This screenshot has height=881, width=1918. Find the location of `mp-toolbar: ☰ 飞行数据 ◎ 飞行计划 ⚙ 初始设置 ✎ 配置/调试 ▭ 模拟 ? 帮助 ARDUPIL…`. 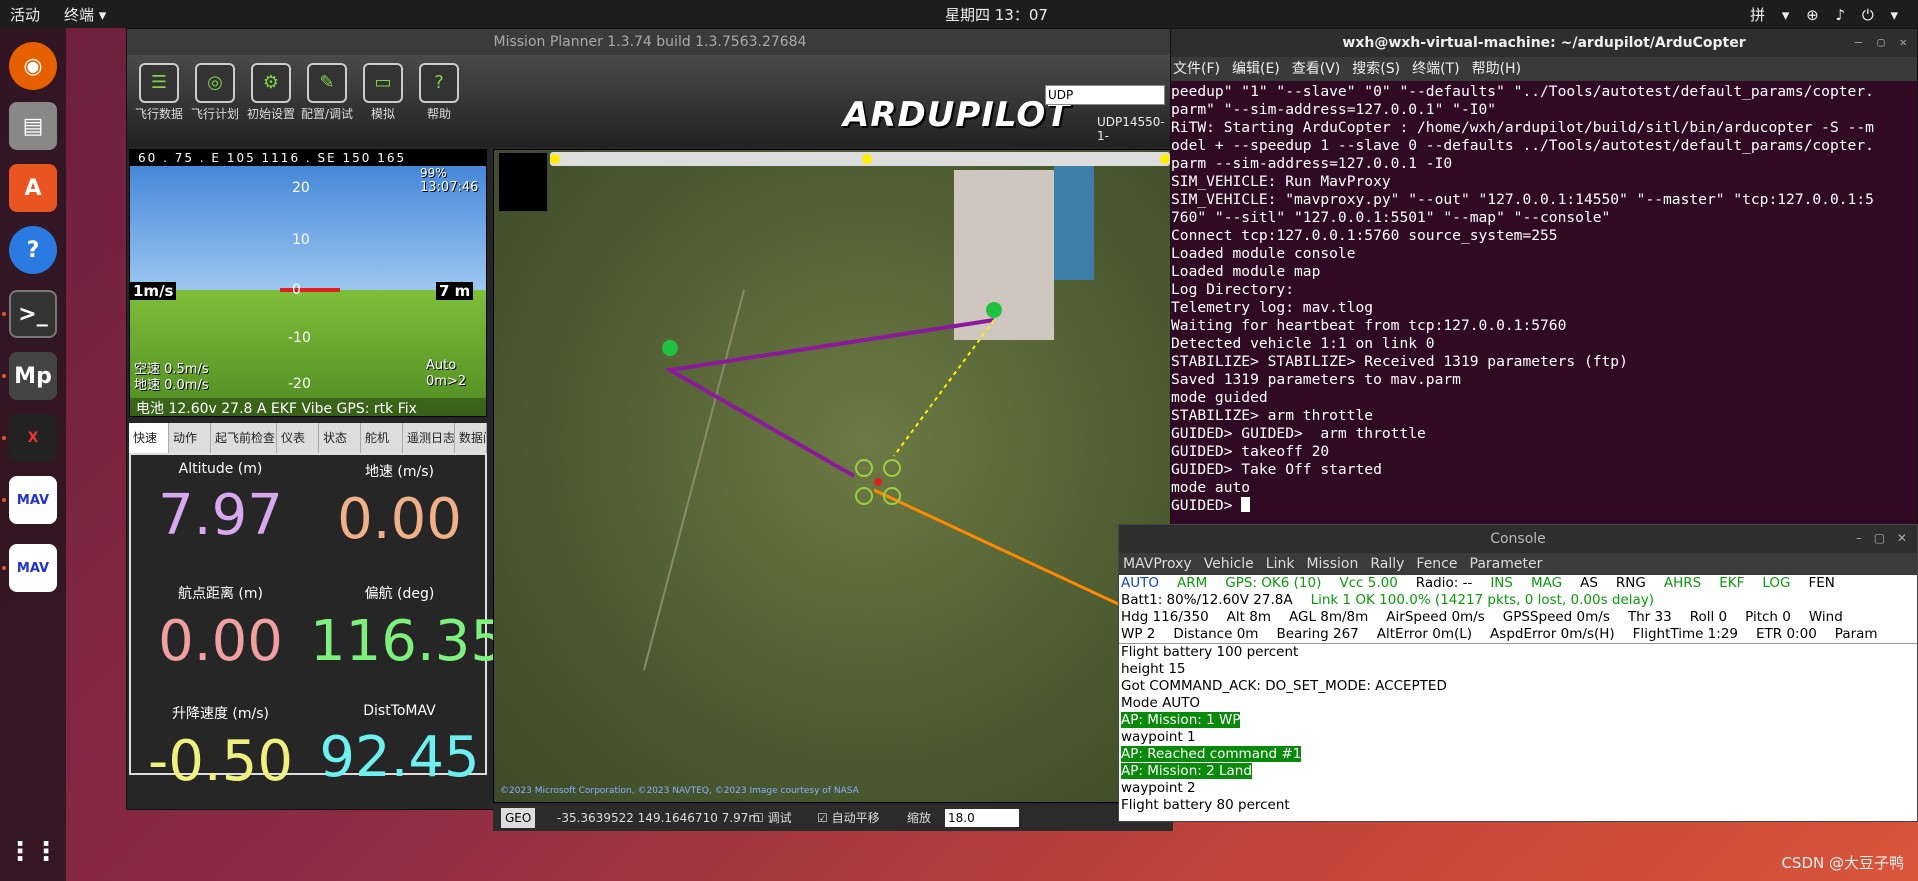

mp-toolbar: ☰ 飞行数据 ◎ 飞行计划 ⚙ 初始设置 ✎ 配置/调试 ▭ 模拟 ? 帮助 ARDUPIL… is located at coordinates (651, 101).